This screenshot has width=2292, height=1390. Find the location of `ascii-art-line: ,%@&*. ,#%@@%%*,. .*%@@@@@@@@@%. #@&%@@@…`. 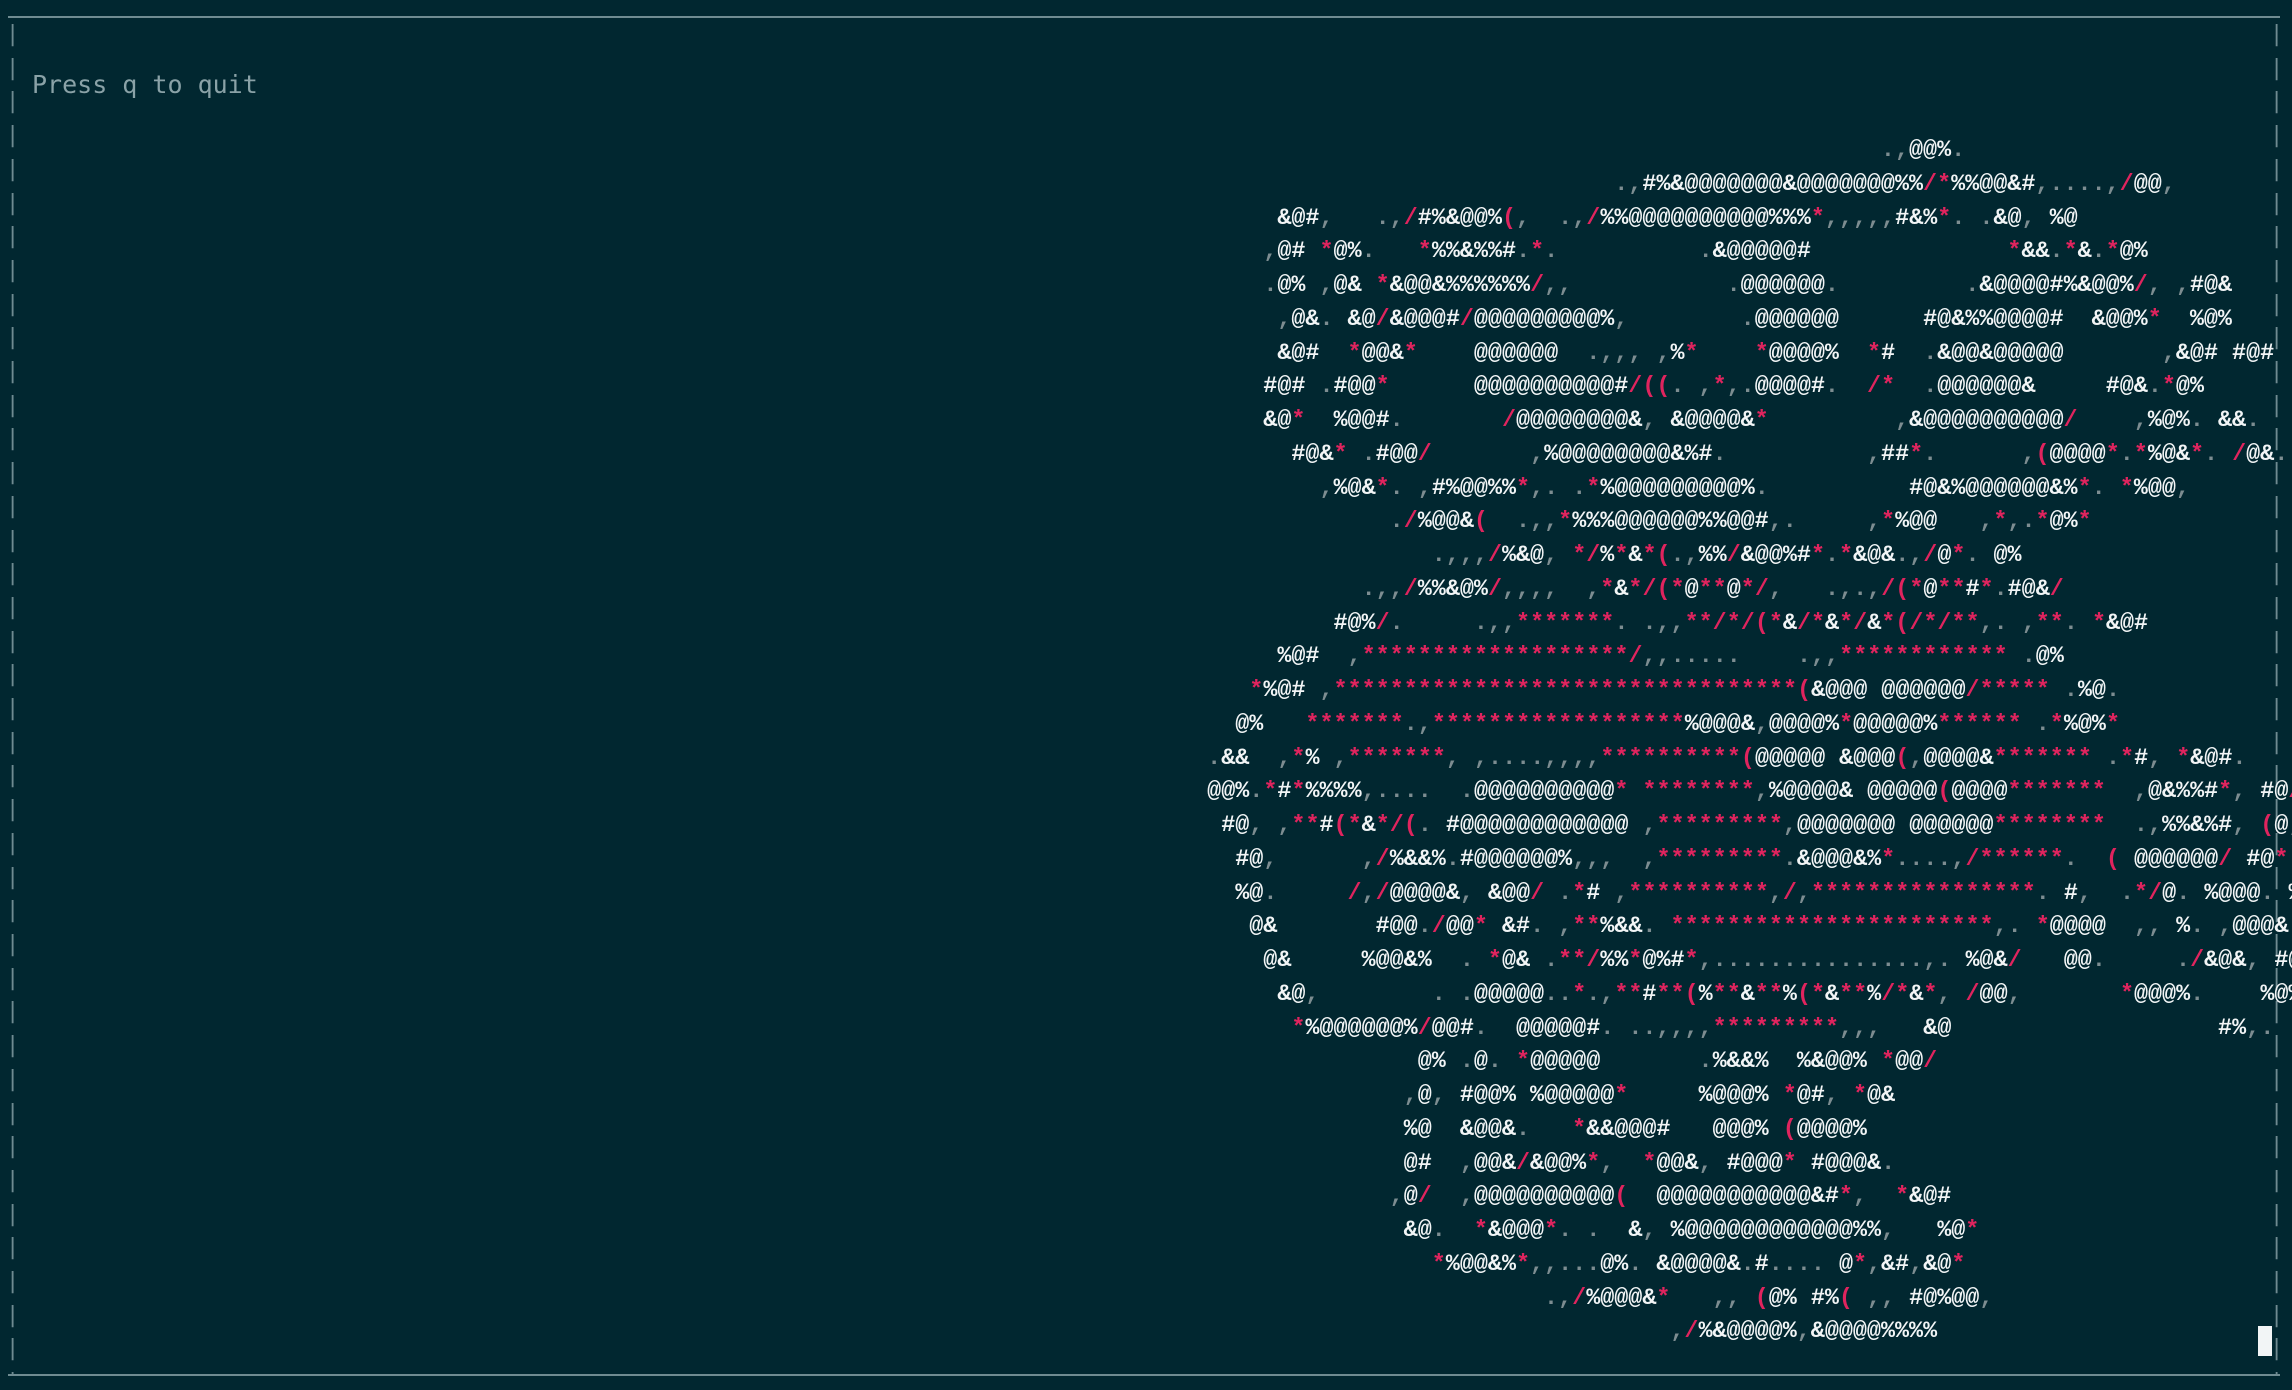

ascii-art-line: ,%@&*. ,#%@@%%*,. .*%@@@@@@@@@%. #@&%@@@… is located at coordinates (1754, 488).